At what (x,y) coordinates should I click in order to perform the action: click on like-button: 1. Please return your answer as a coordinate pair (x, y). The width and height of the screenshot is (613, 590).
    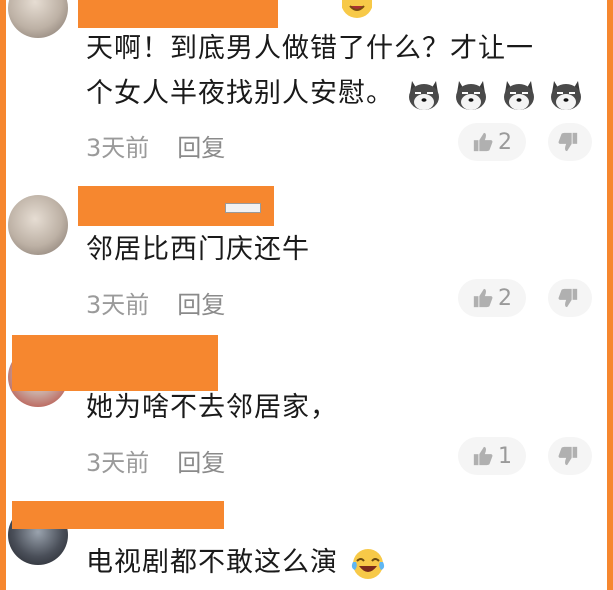
    Looking at the image, I should click on (492, 456).